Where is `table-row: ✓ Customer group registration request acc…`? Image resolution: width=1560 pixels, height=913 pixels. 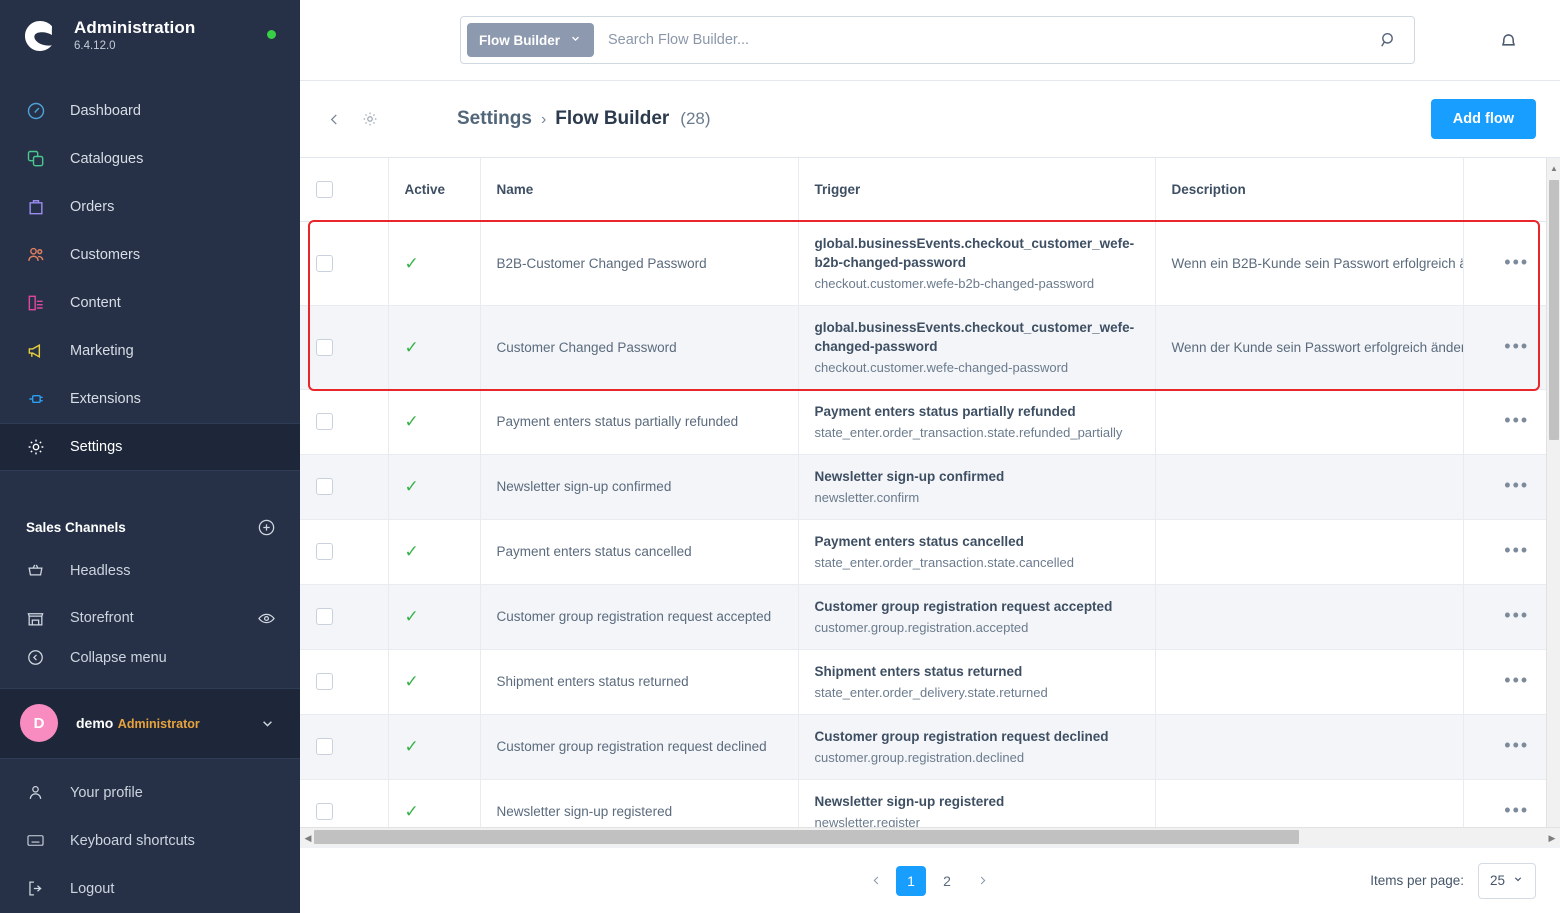
table-row: ✓ Customer group registration request acc… is located at coordinates (930, 617).